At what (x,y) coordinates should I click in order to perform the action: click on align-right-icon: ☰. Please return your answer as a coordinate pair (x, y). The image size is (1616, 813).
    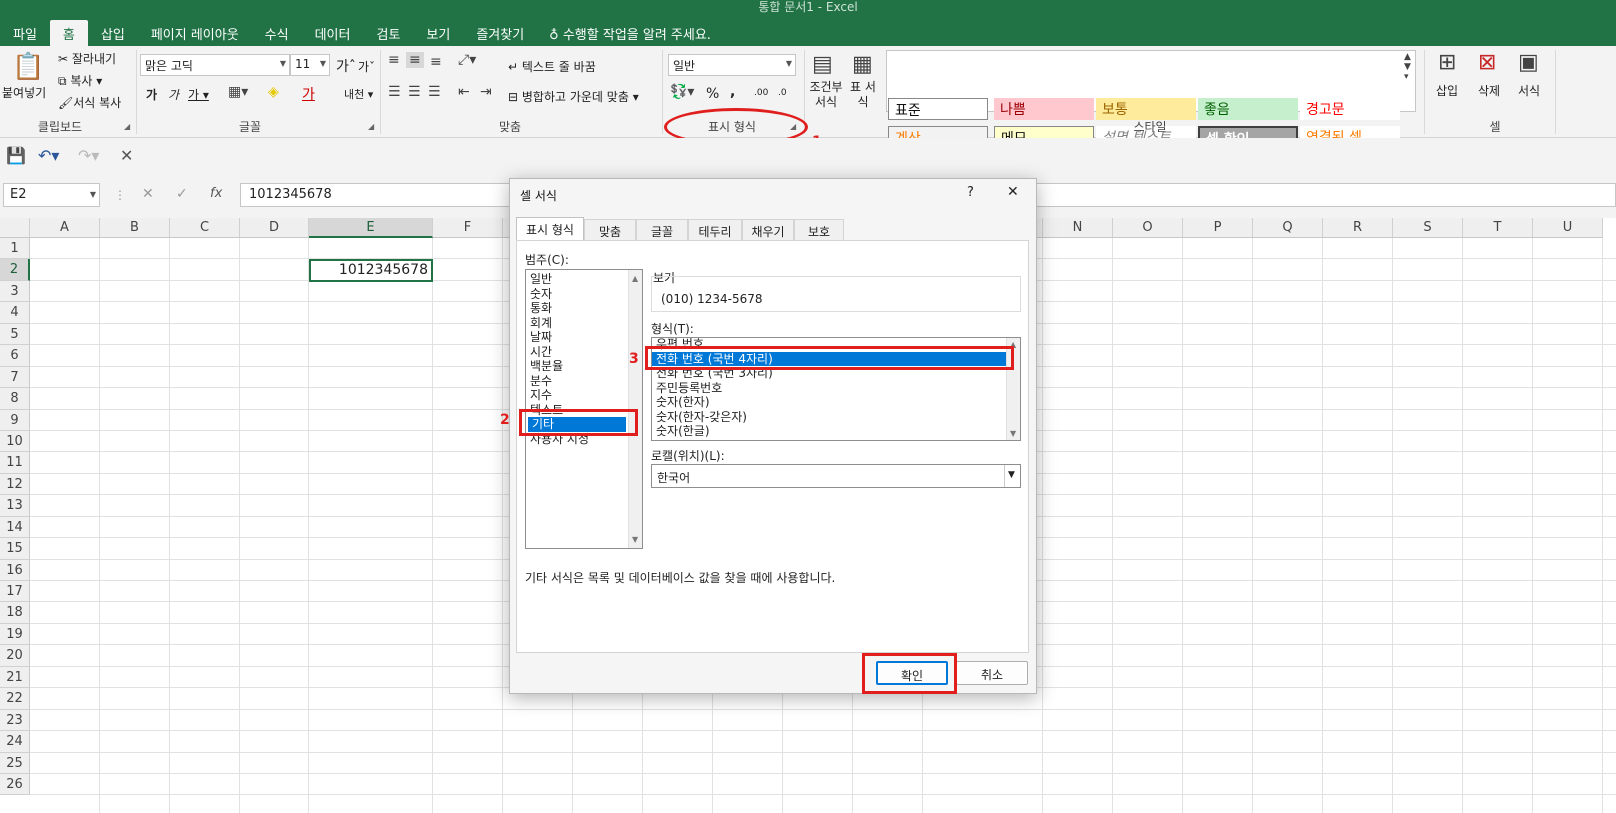
    Looking at the image, I should click on (434, 92).